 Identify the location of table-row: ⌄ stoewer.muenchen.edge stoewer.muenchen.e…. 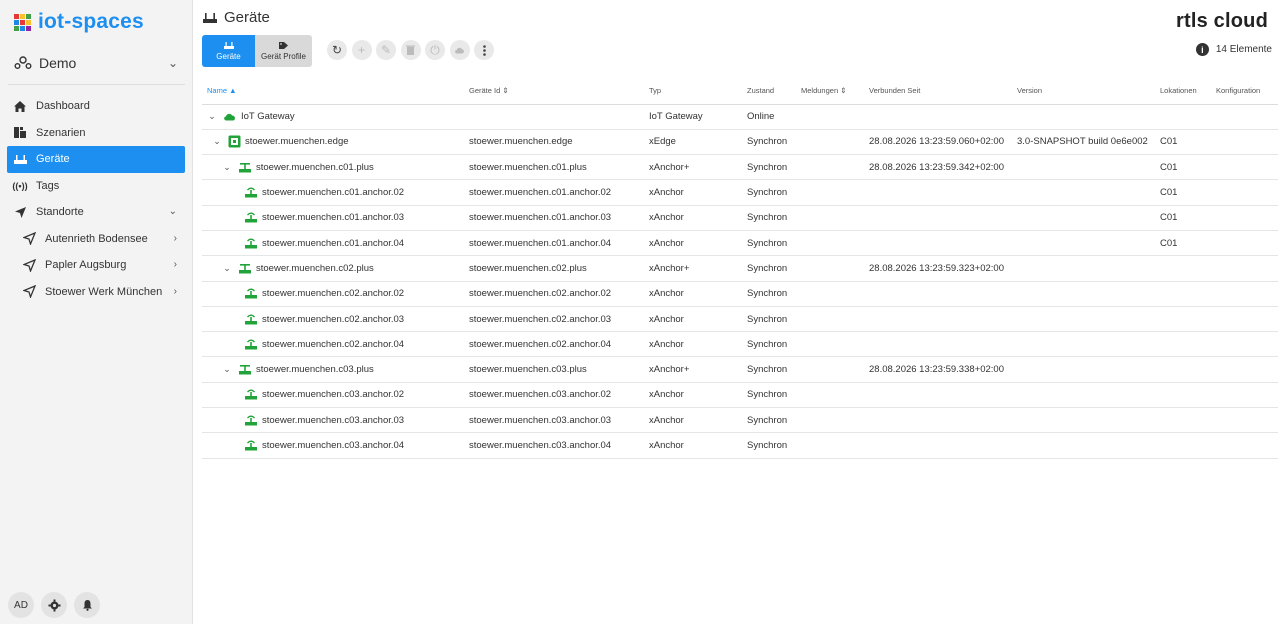
(740, 142).